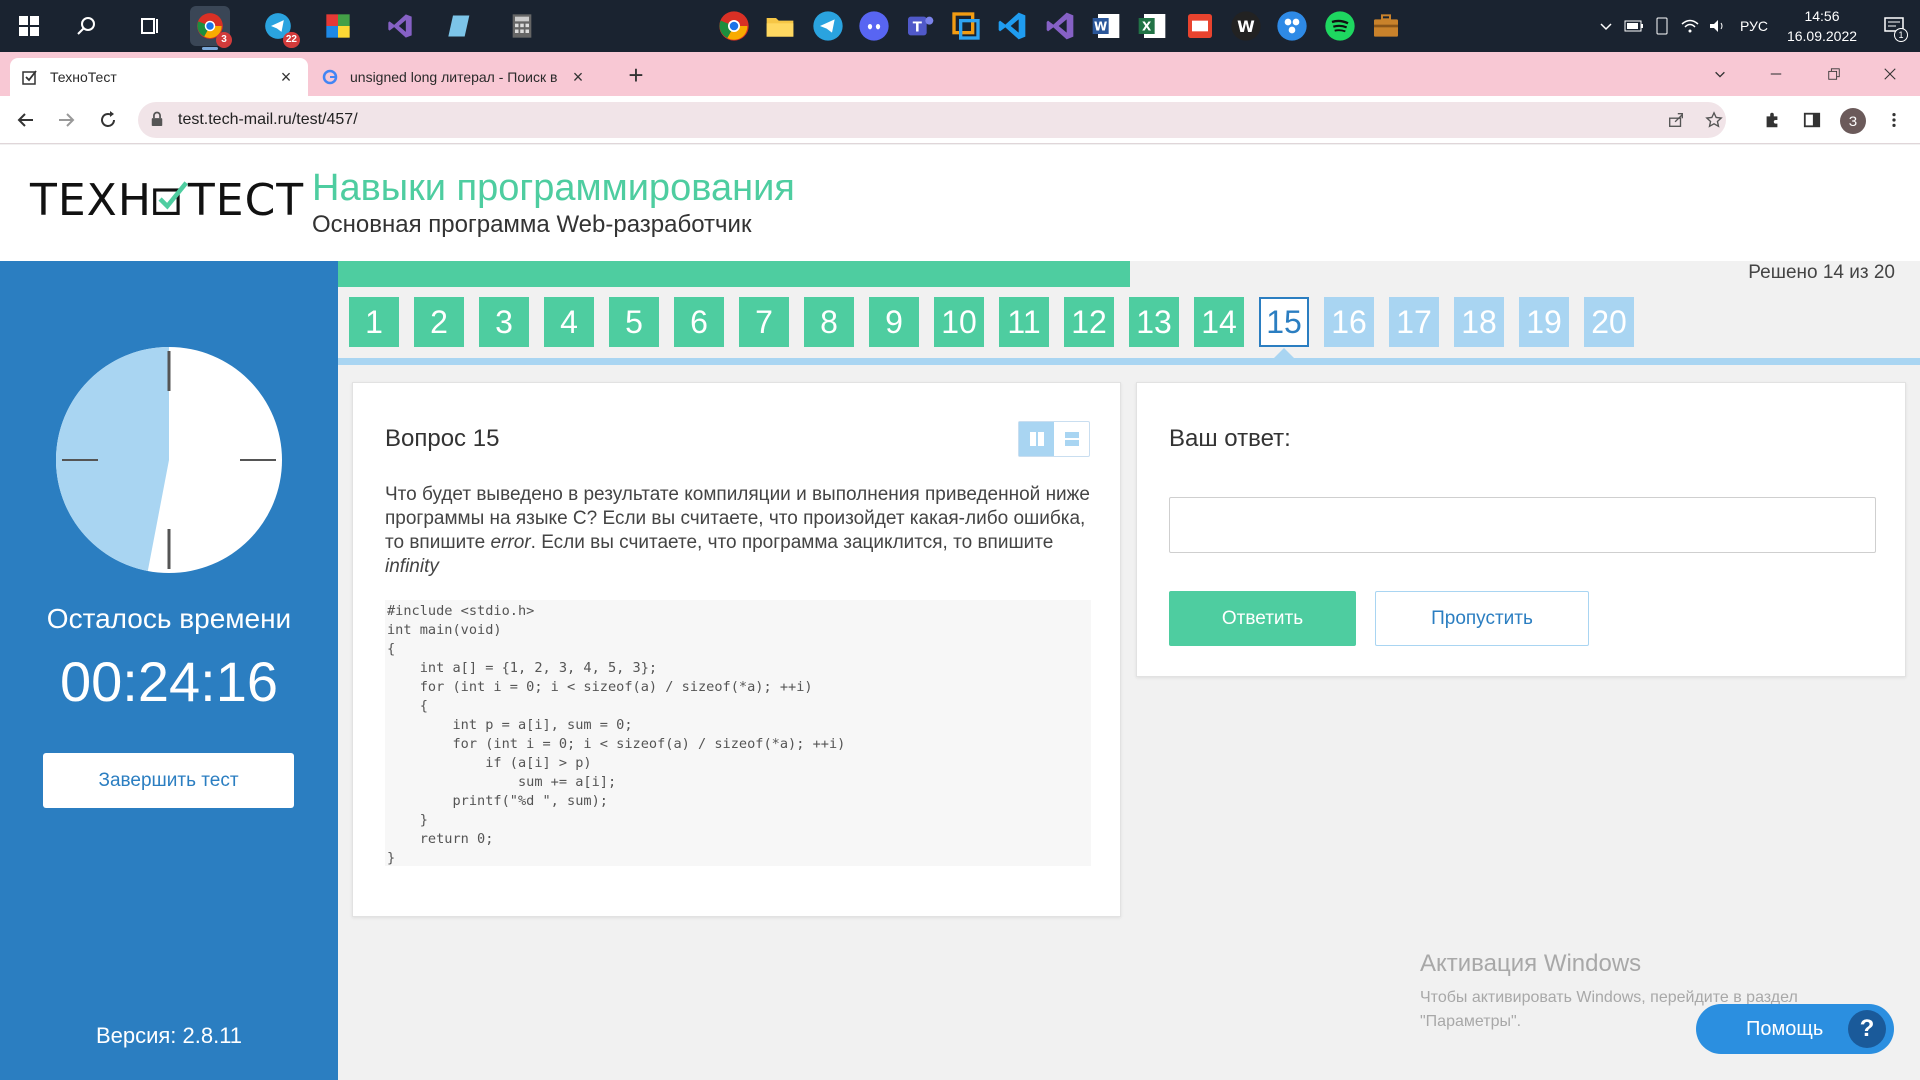 Image resolution: width=1920 pixels, height=1080 pixels. Describe the element at coordinates (764, 322) in the screenshot. I see `question-nav-item: 7` at that location.